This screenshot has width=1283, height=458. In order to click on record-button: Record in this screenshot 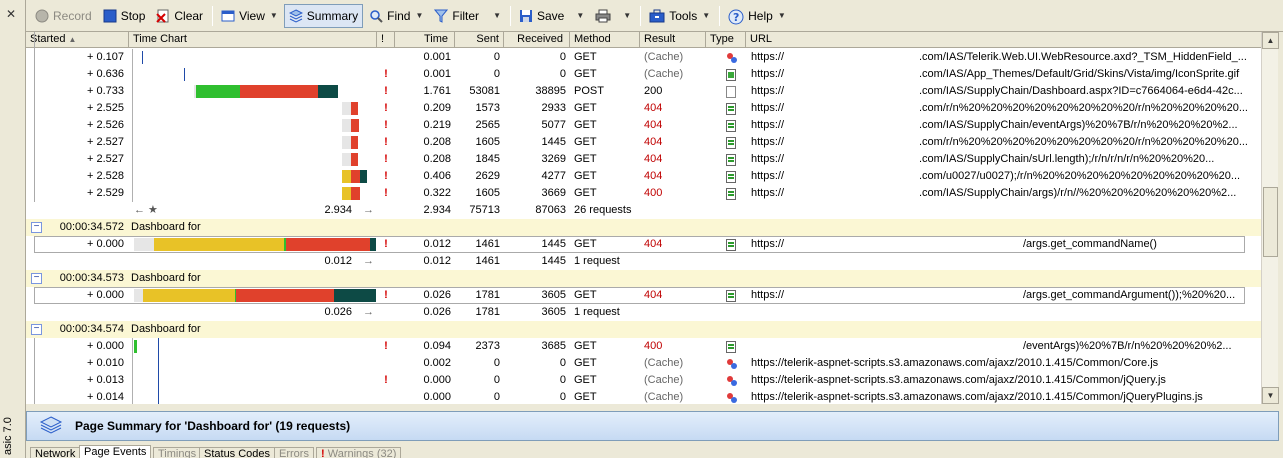, I will do `click(63, 16)`.